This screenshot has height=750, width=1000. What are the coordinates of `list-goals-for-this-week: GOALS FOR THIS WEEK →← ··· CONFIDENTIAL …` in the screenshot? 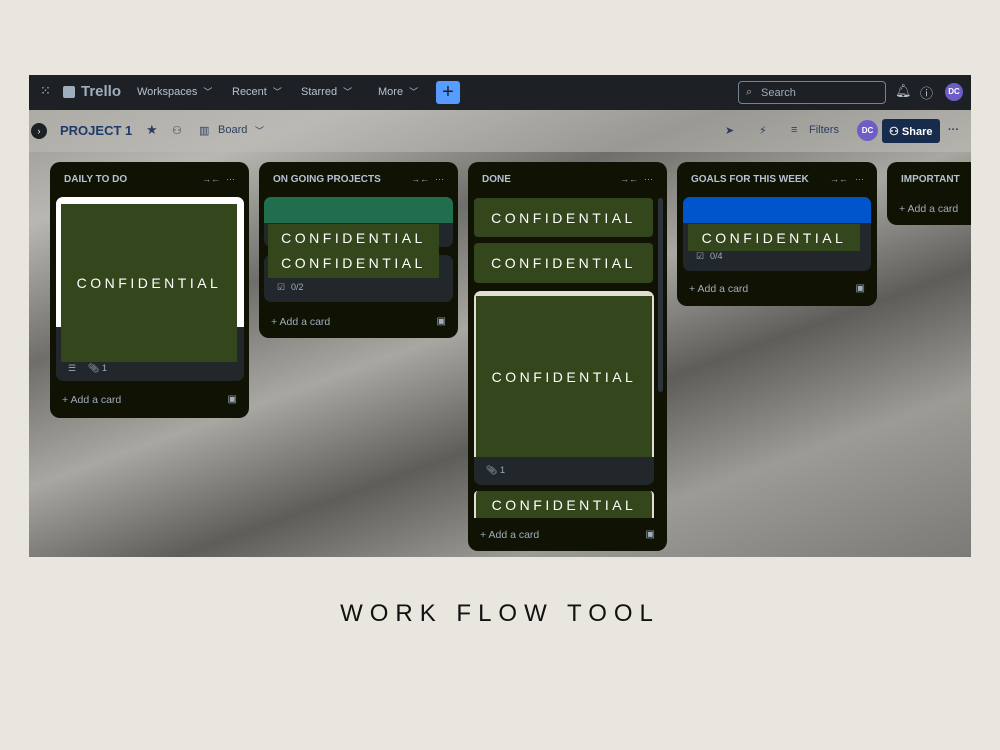 It's located at (777, 234).